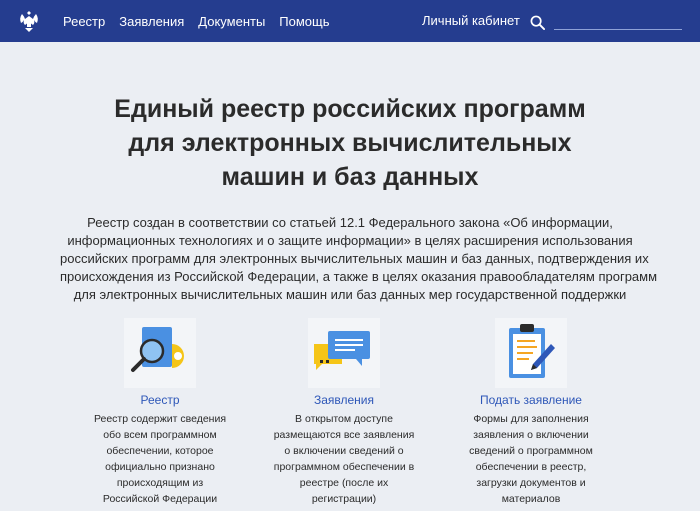 This screenshot has height=511, width=700. What do you see at coordinates (531, 451) in the screenshot?
I see `card-text-line: сведений о программном` at bounding box center [531, 451].